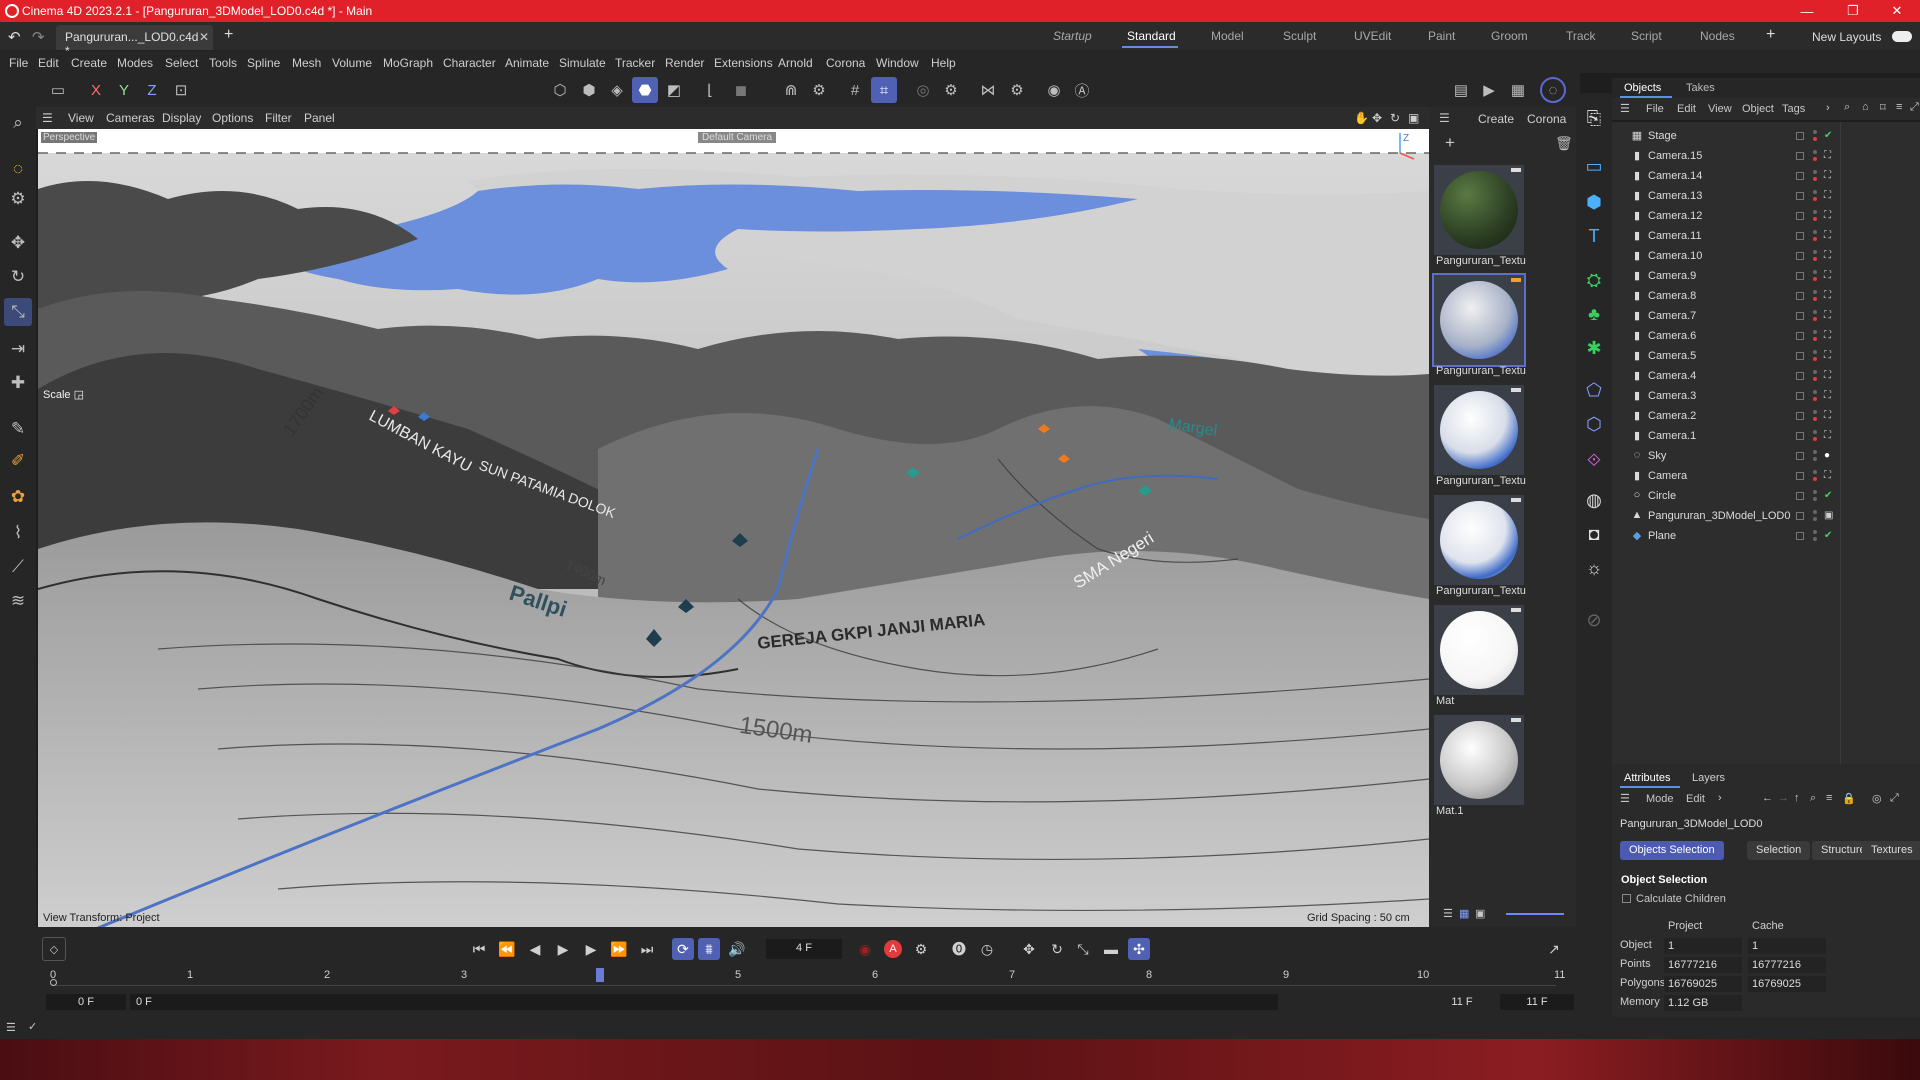 The height and width of the screenshot is (1080, 1920). What do you see at coordinates (635, 63) in the screenshot?
I see `menu-tracker: Tracker` at bounding box center [635, 63].